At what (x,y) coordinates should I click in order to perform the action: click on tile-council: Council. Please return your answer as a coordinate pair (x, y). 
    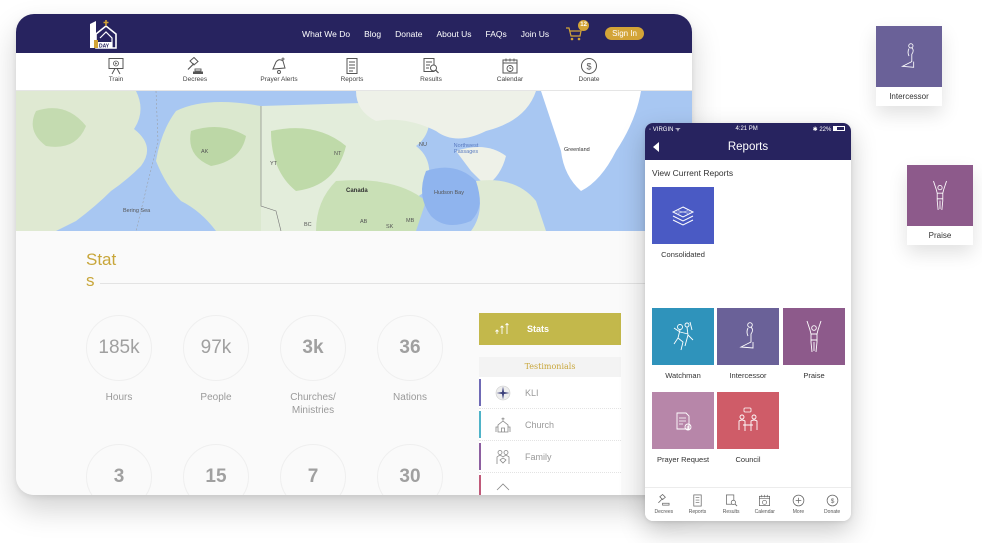
    Looking at the image, I should click on (748, 428).